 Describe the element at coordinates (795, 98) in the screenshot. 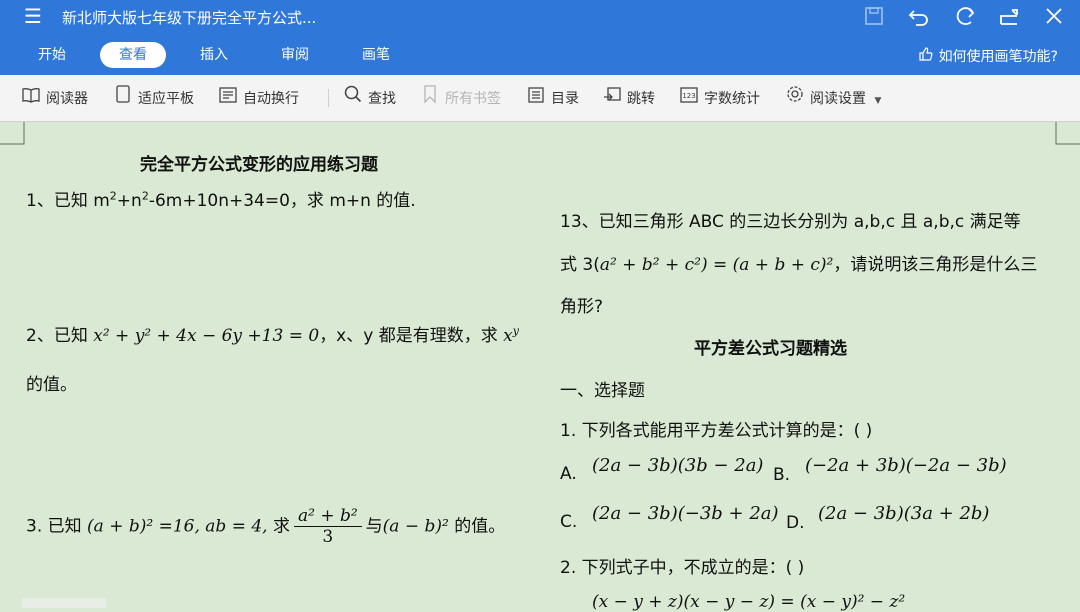

I see `settings-icon` at that location.